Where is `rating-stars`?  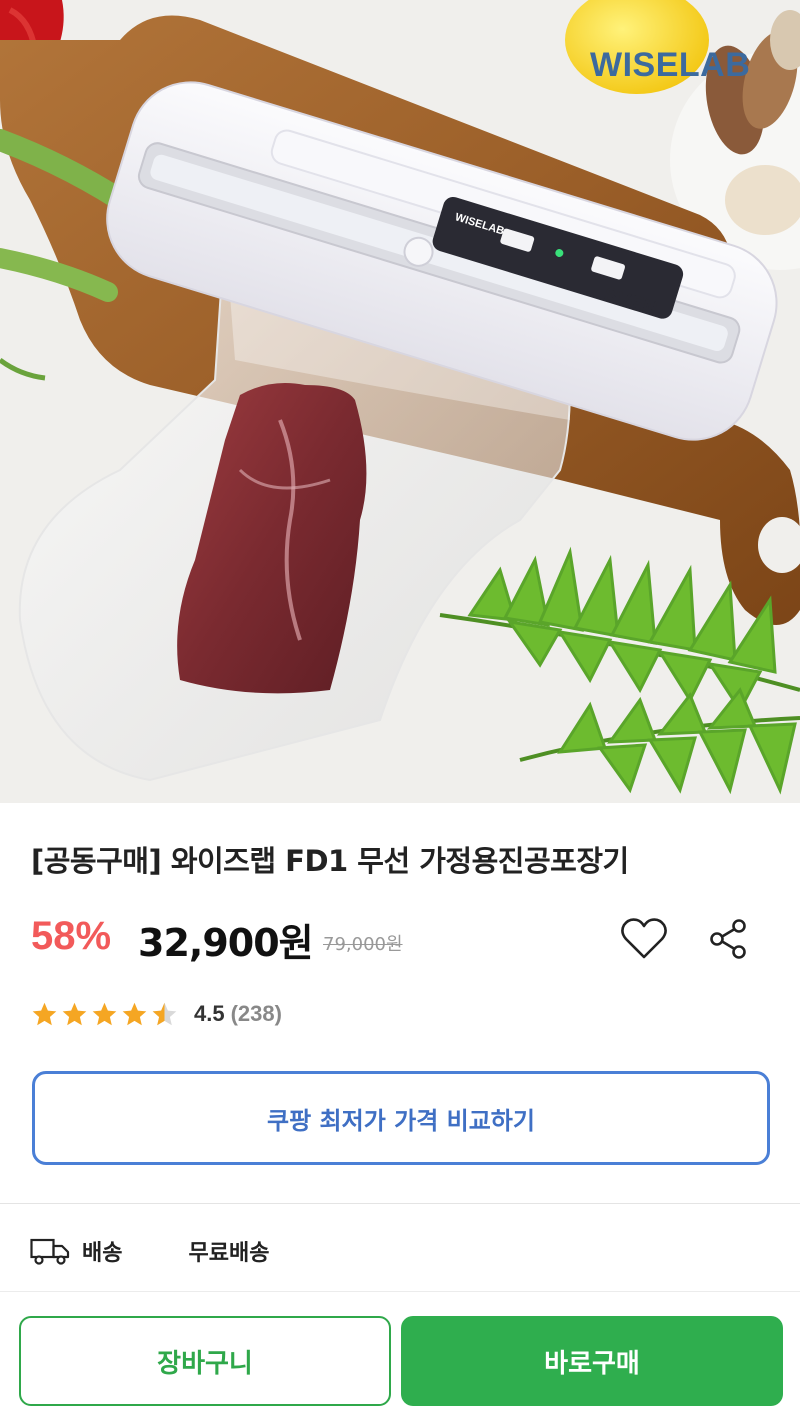 rating-stars is located at coordinates (104, 1014).